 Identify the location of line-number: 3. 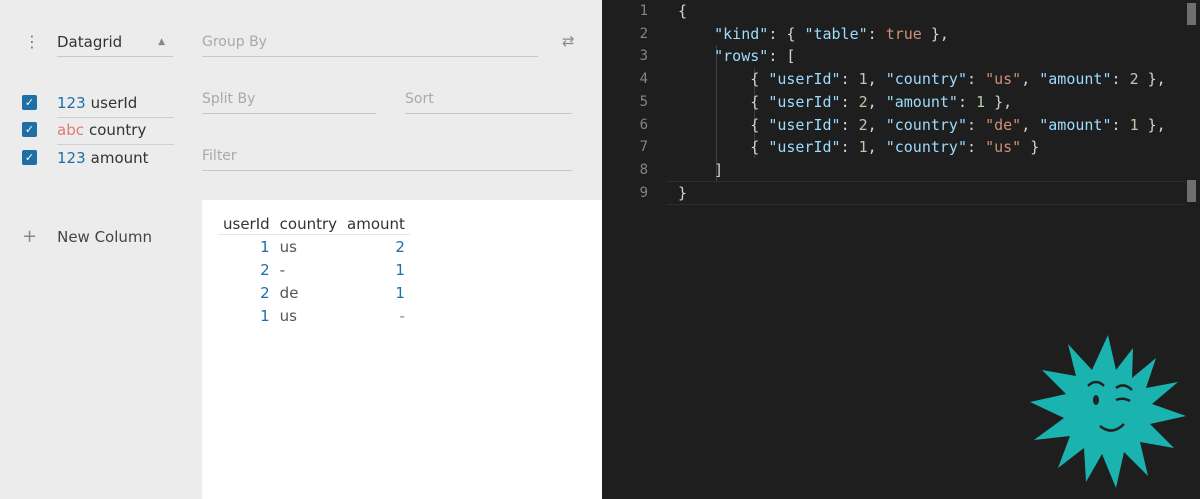
(643, 56).